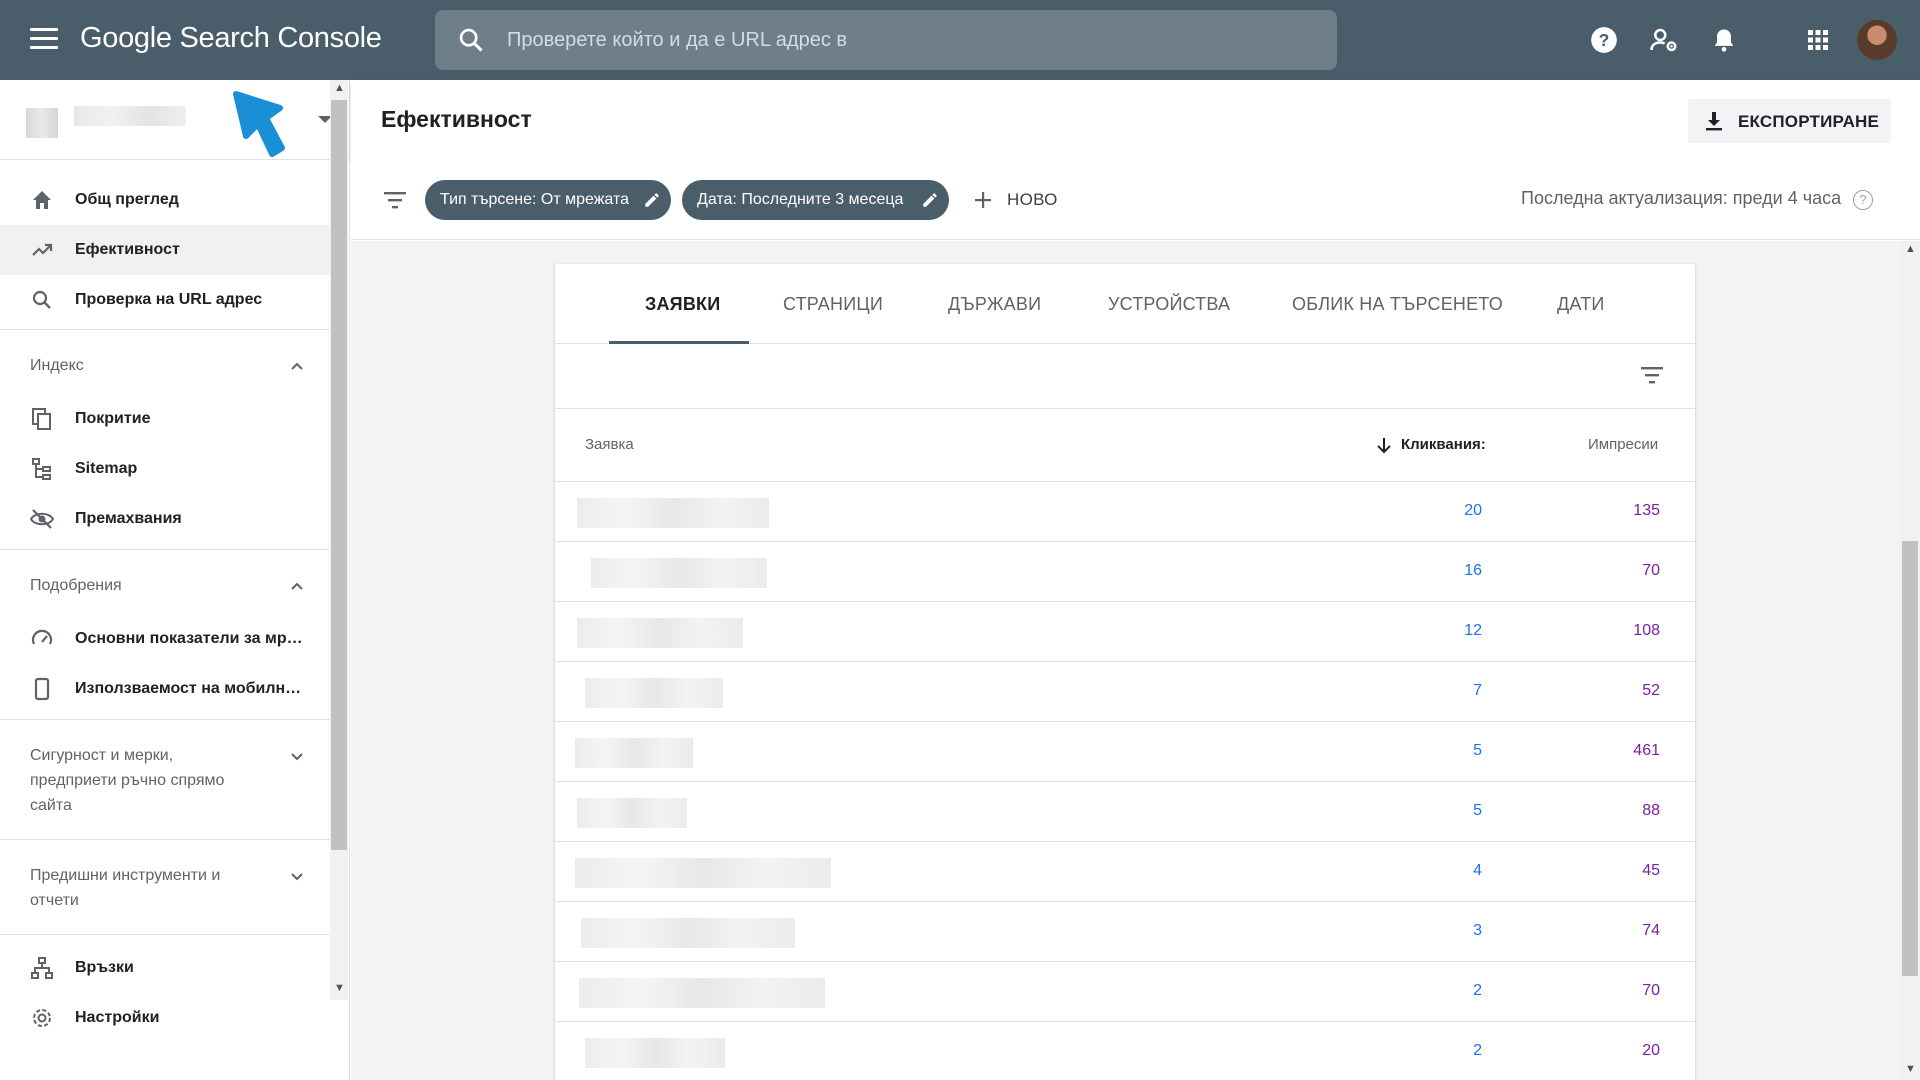 The image size is (1920, 1080). Describe the element at coordinates (165, 419) in the screenshot. I see `sidebar-item-coverage: Покритие` at that location.